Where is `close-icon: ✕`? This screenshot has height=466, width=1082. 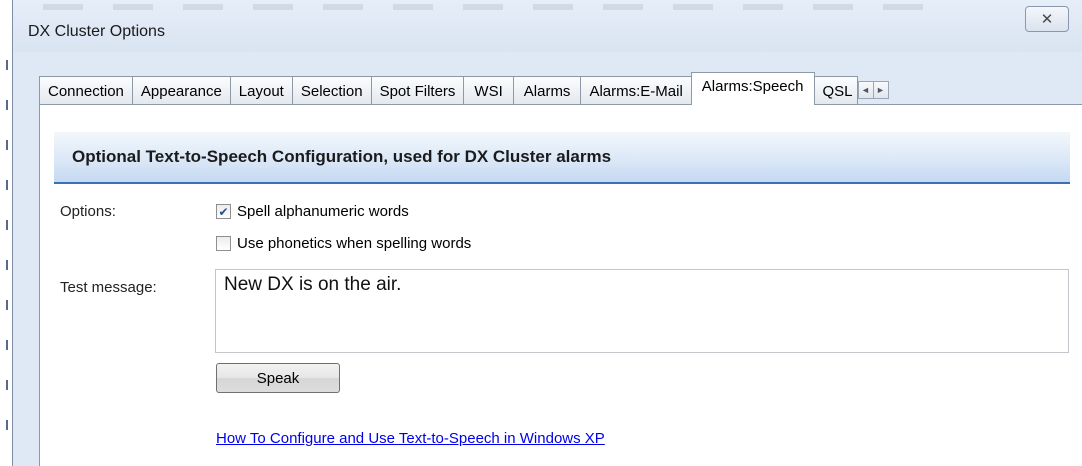
close-icon: ✕ is located at coordinates (1047, 19).